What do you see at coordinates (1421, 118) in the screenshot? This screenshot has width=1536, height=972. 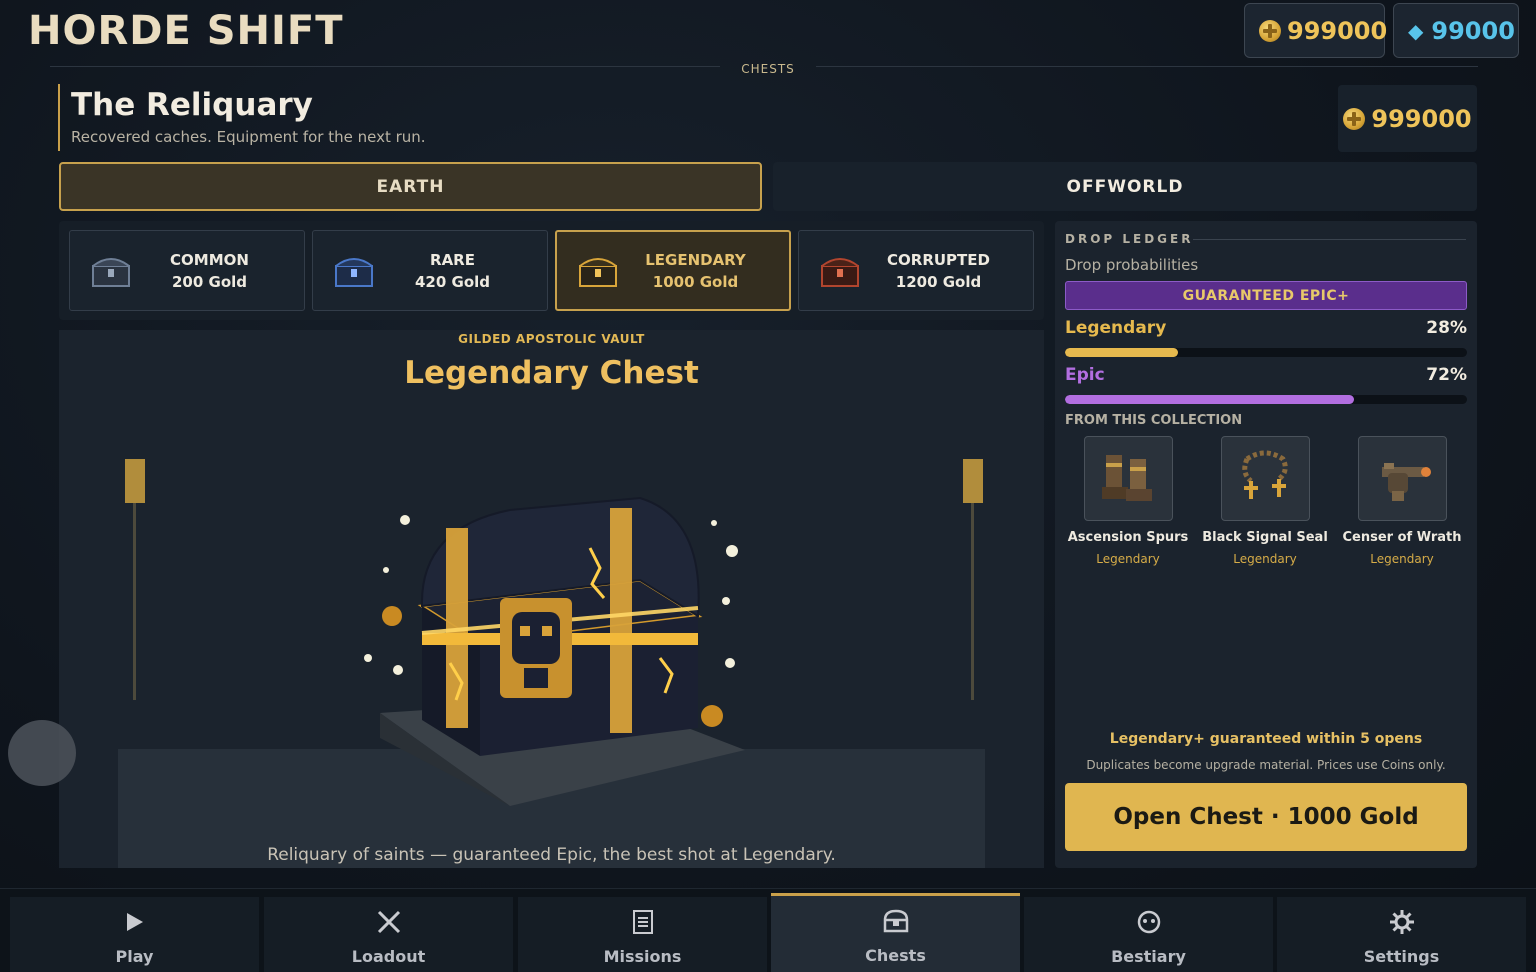 I see `reliquary-balance-value: 999000` at bounding box center [1421, 118].